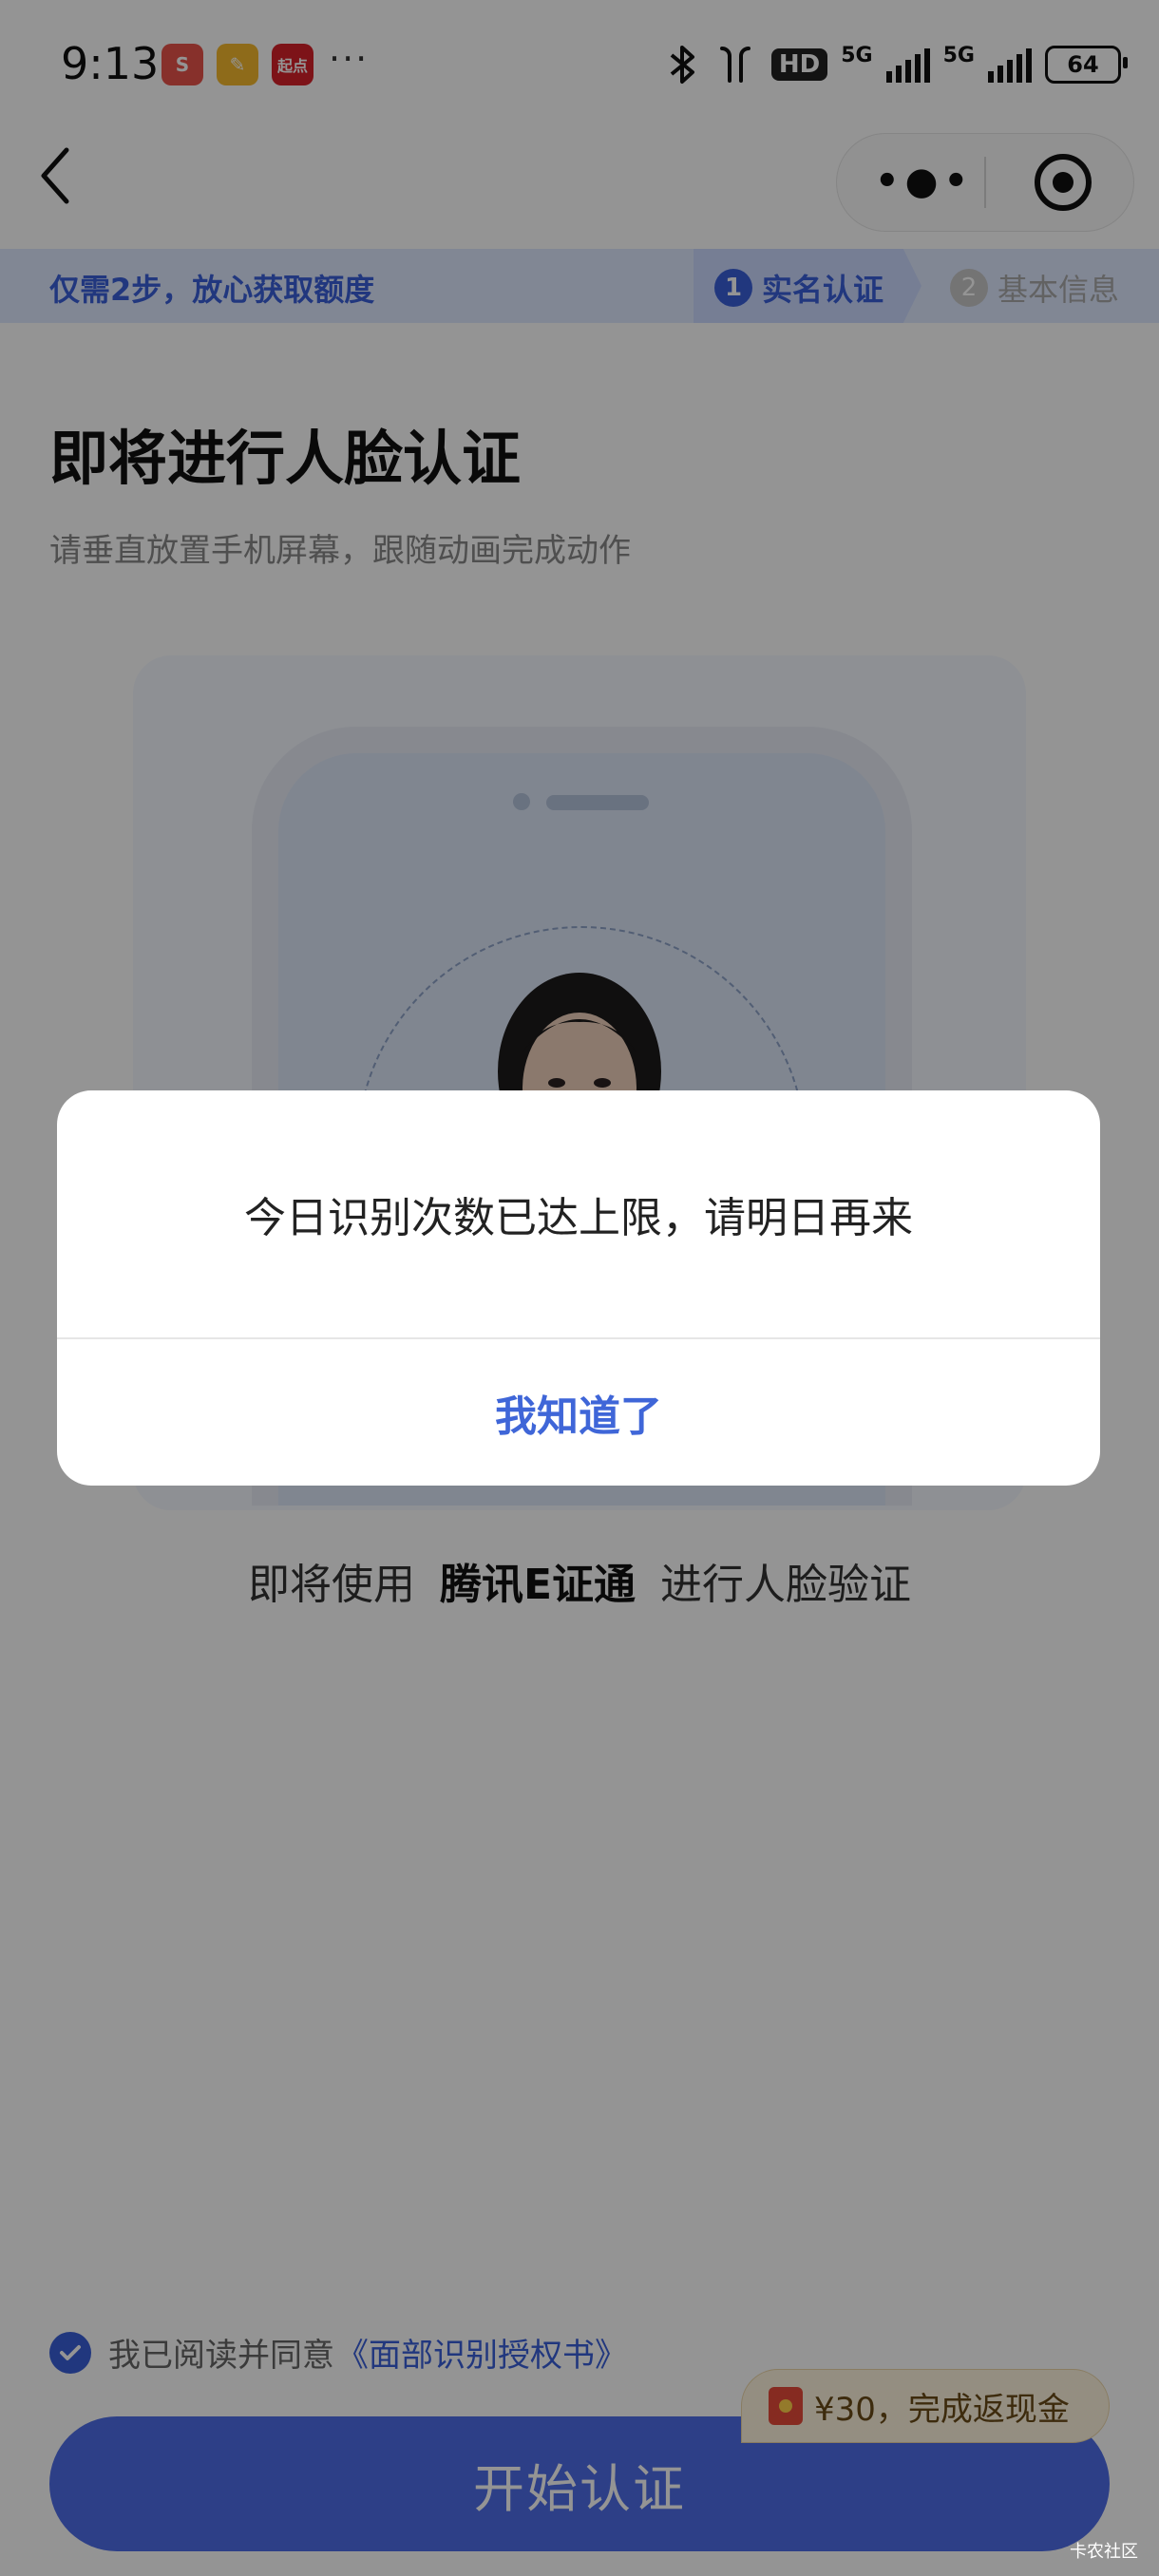  What do you see at coordinates (578, 1412) in the screenshot?
I see `dialog-confirm-button: 我知道了` at bounding box center [578, 1412].